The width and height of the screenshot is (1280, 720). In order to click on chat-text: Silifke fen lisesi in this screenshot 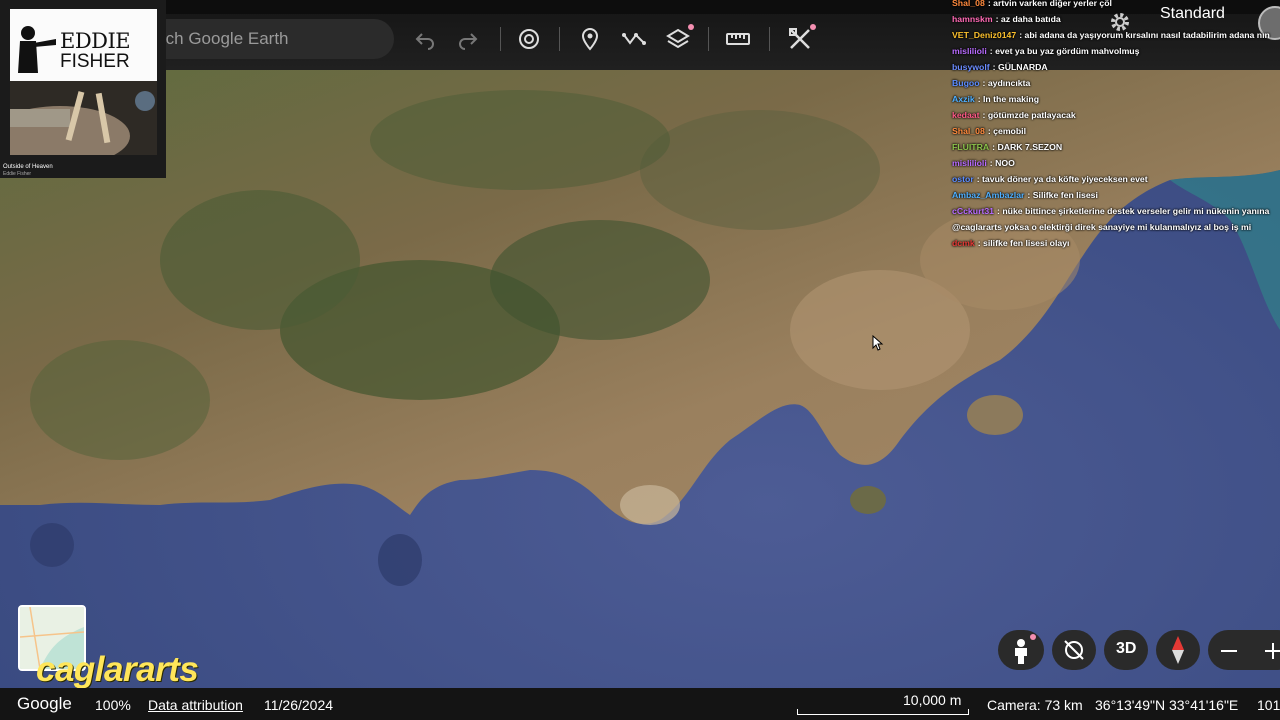, I will do `click(1065, 195)`.